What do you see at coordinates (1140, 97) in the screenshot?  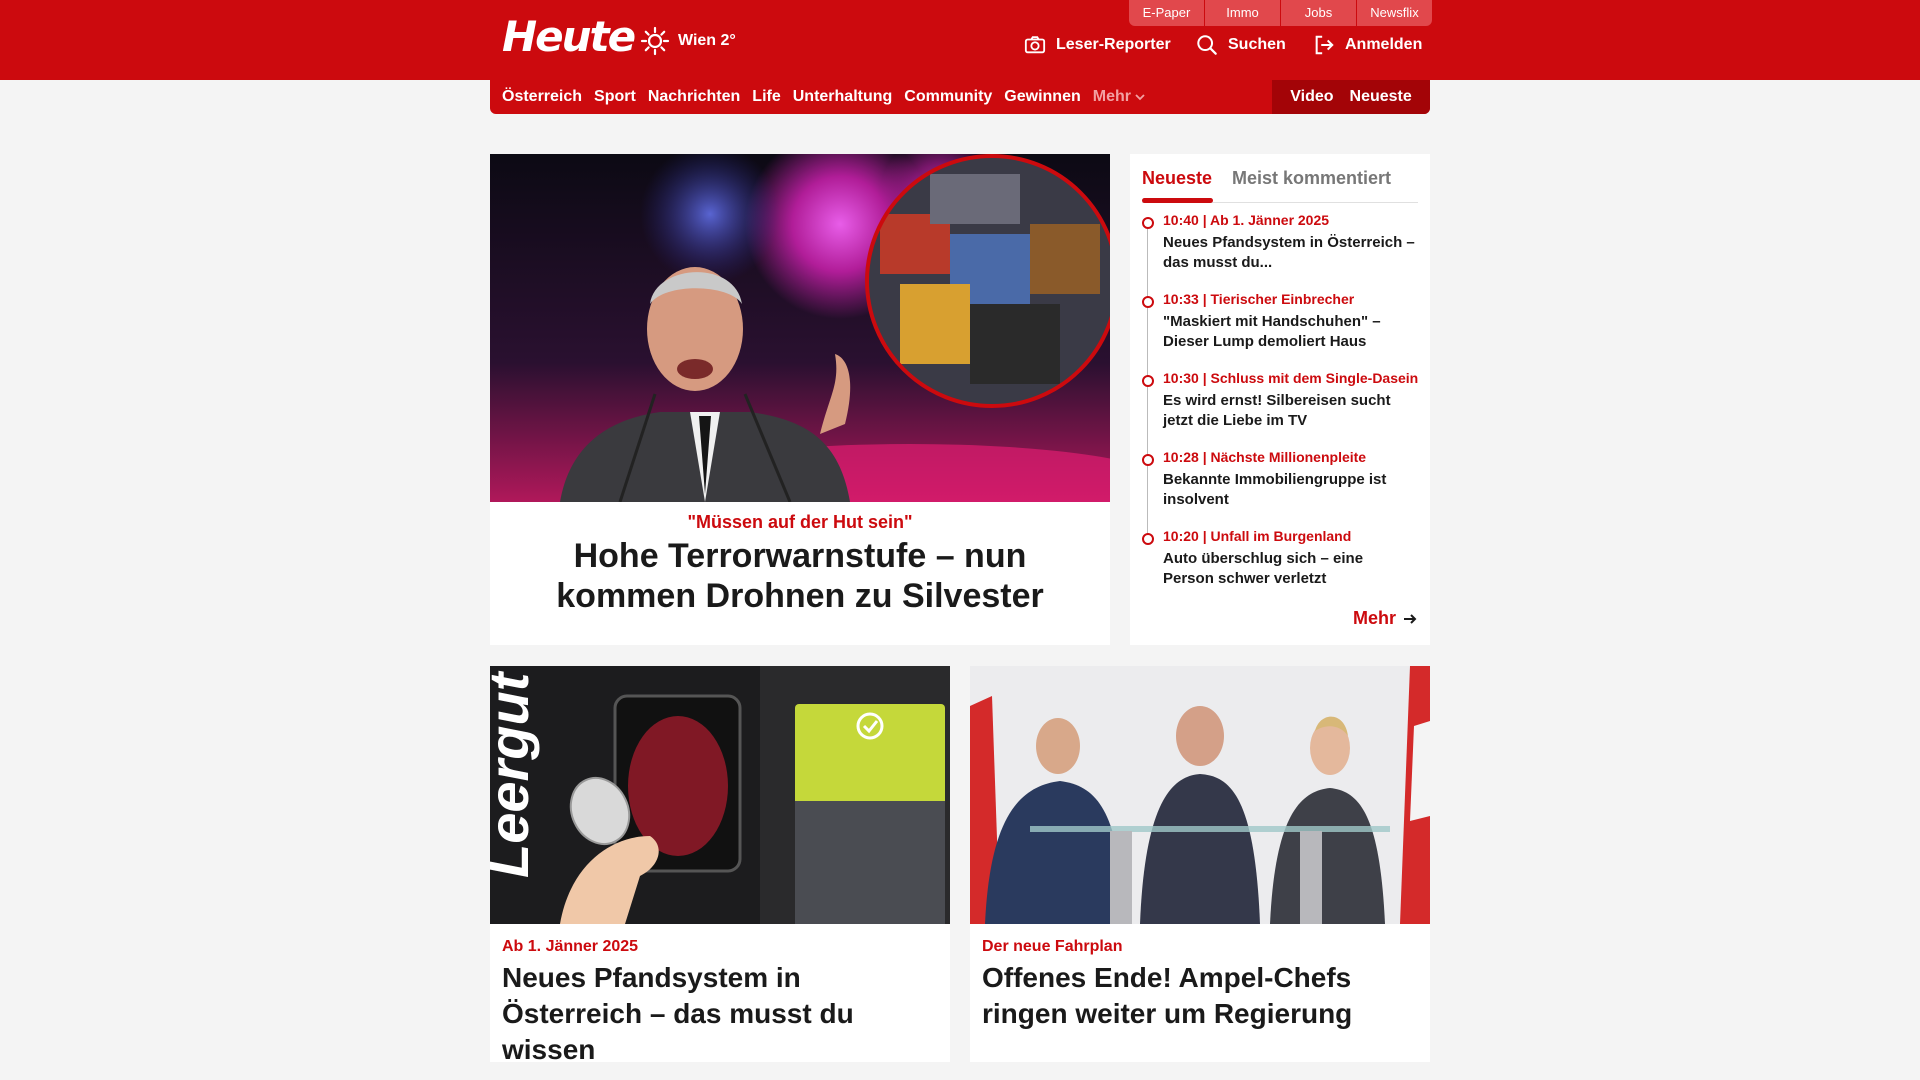 I see `chevron-down-icon` at bounding box center [1140, 97].